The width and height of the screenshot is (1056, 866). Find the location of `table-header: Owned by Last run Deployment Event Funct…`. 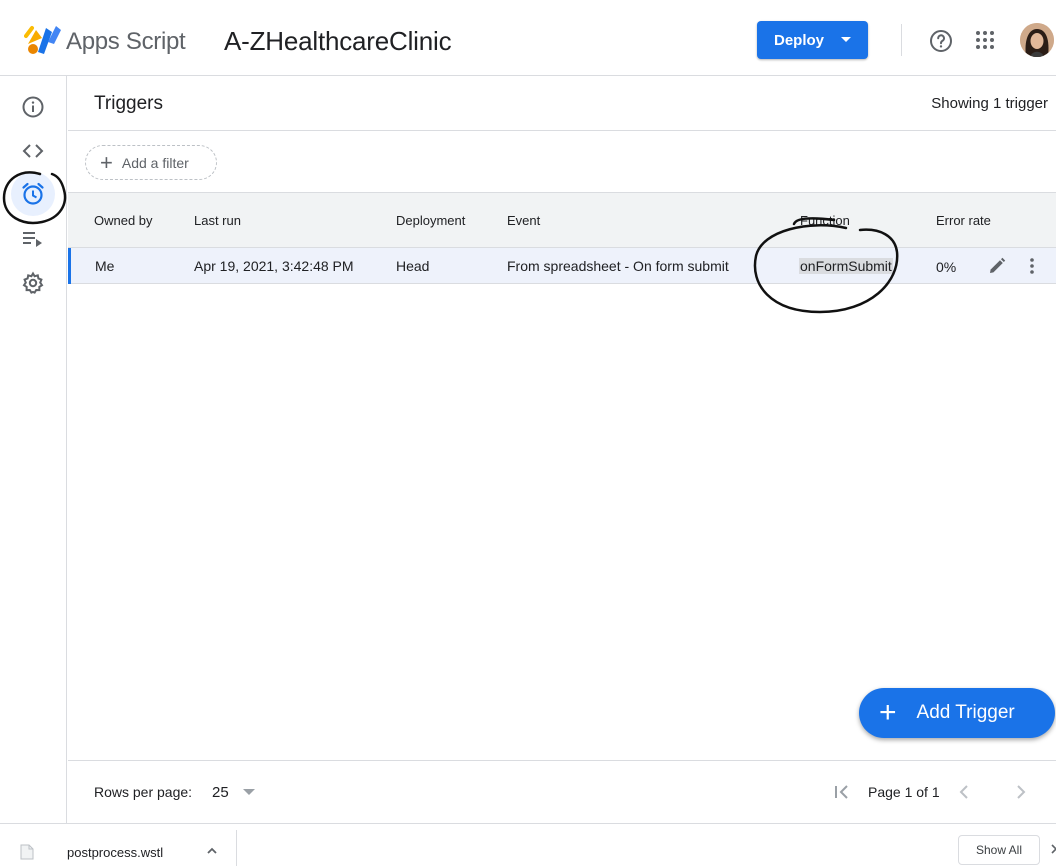

table-header: Owned by Last run Deployment Event Funct… is located at coordinates (562, 220).